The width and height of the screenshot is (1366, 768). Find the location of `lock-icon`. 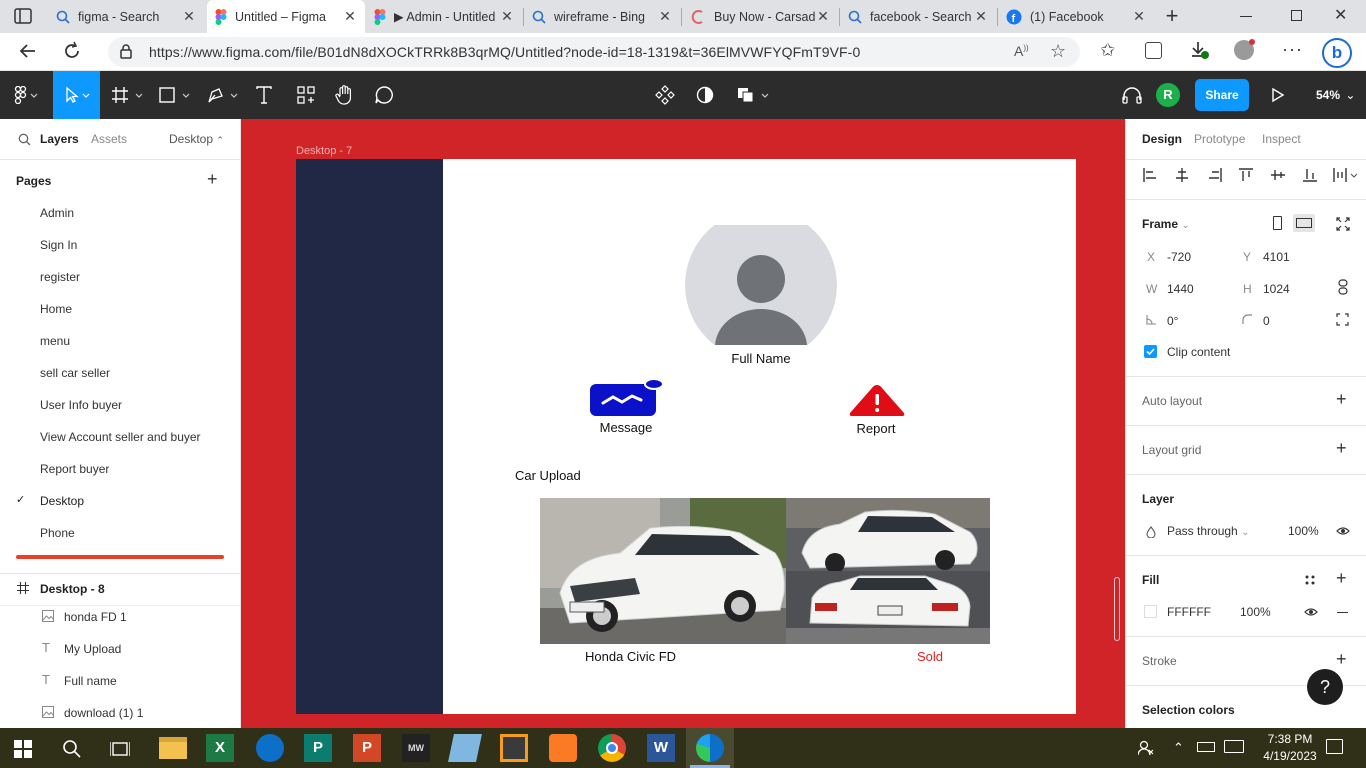

lock-icon is located at coordinates (126, 52).